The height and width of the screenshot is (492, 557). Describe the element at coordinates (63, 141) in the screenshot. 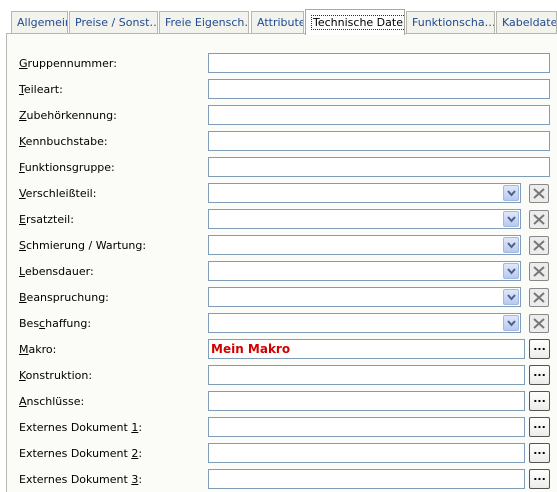

I see `kennbuchstabe-label: Kennbuchstabe:` at that location.